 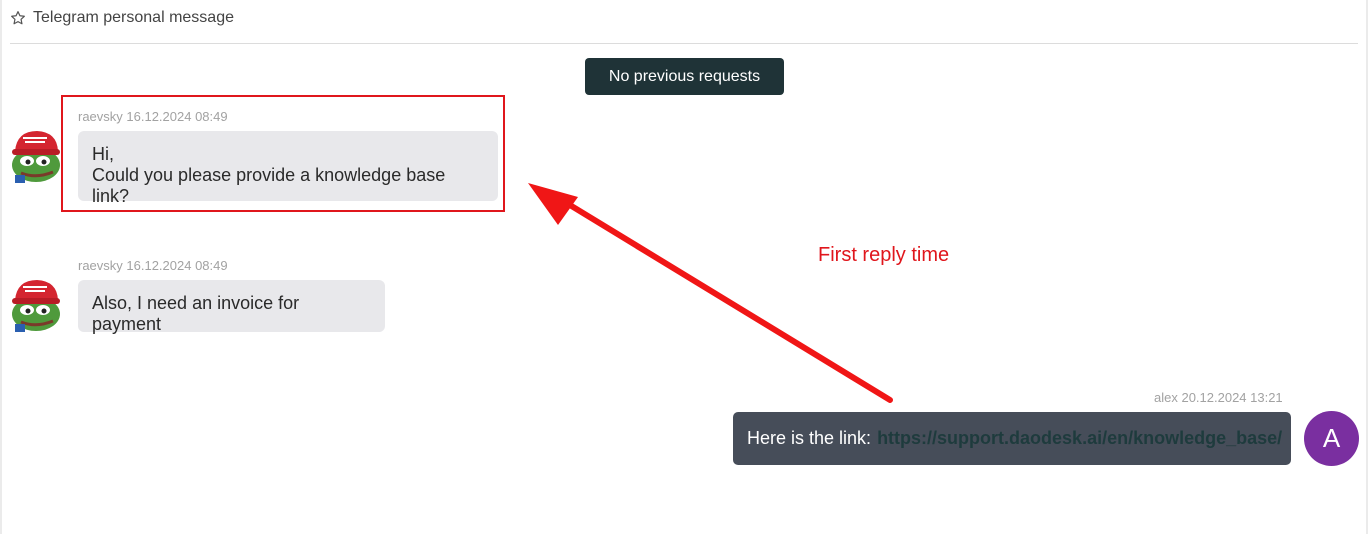 I want to click on chat-title: Telegram personal message, so click(x=133, y=17).